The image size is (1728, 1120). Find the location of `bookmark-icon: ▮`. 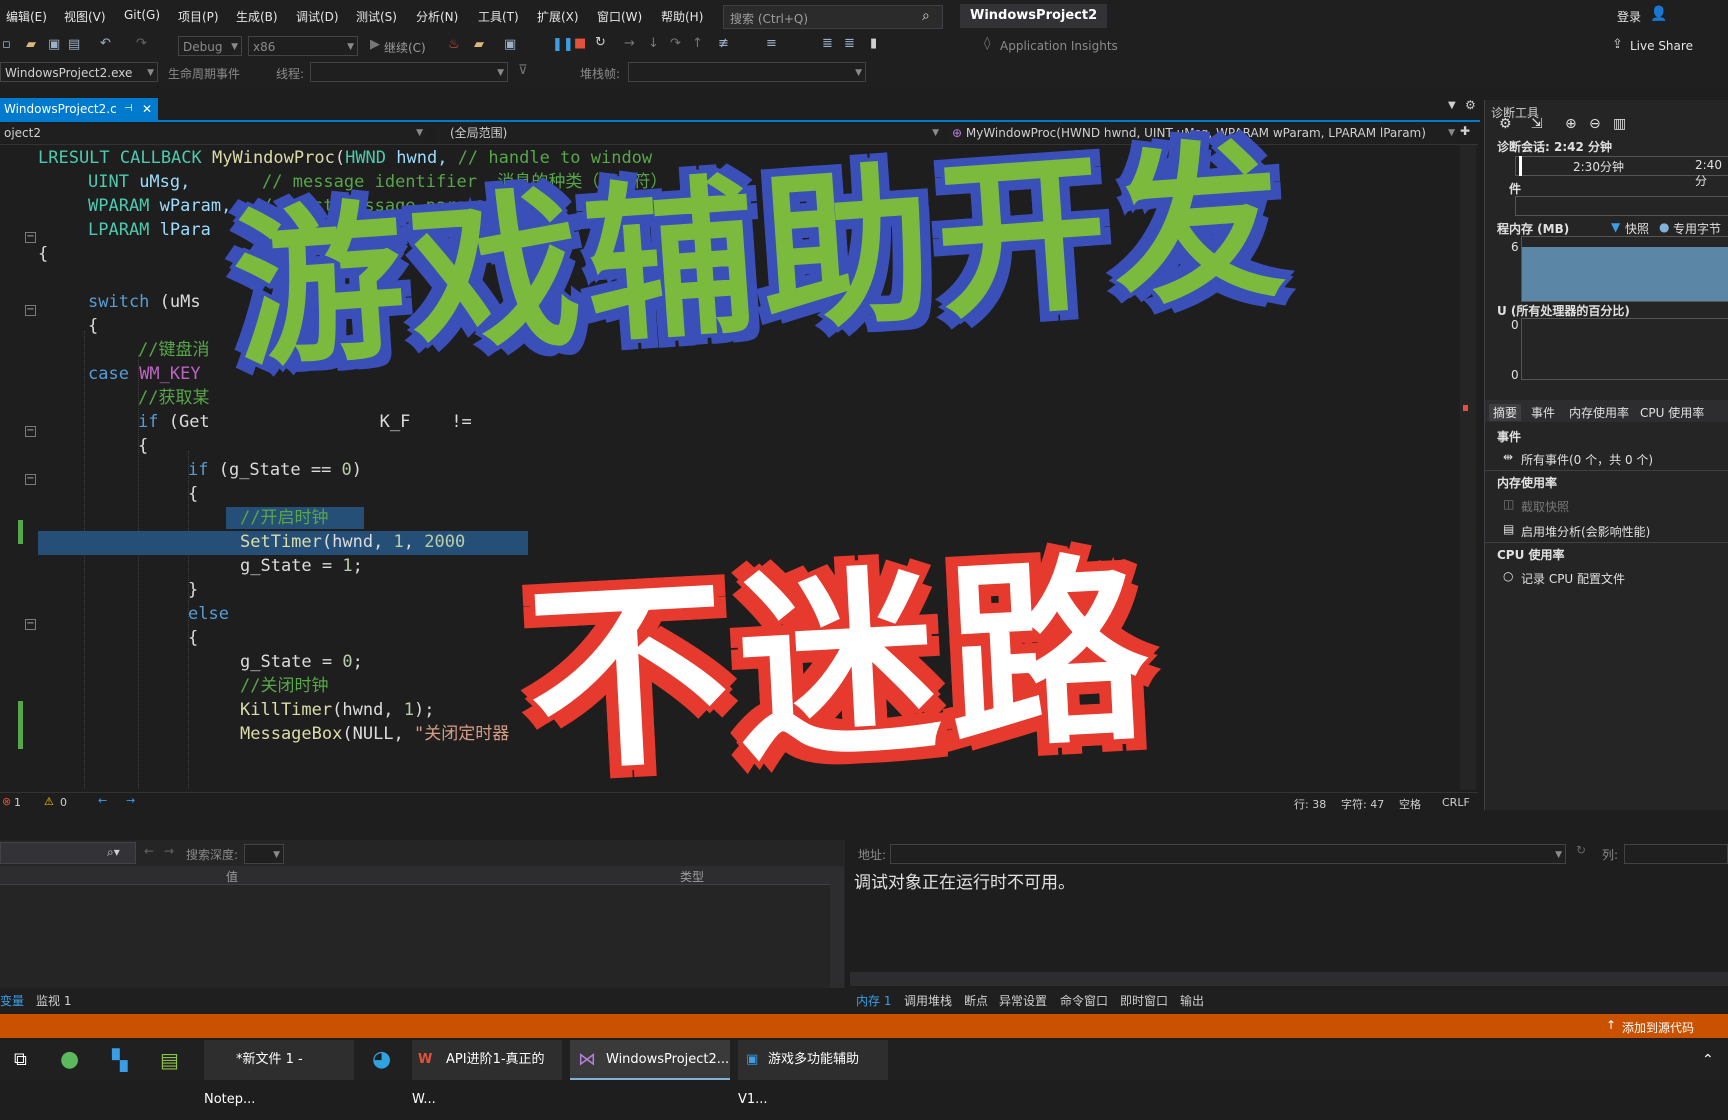

bookmark-icon: ▮ is located at coordinates (873, 43).